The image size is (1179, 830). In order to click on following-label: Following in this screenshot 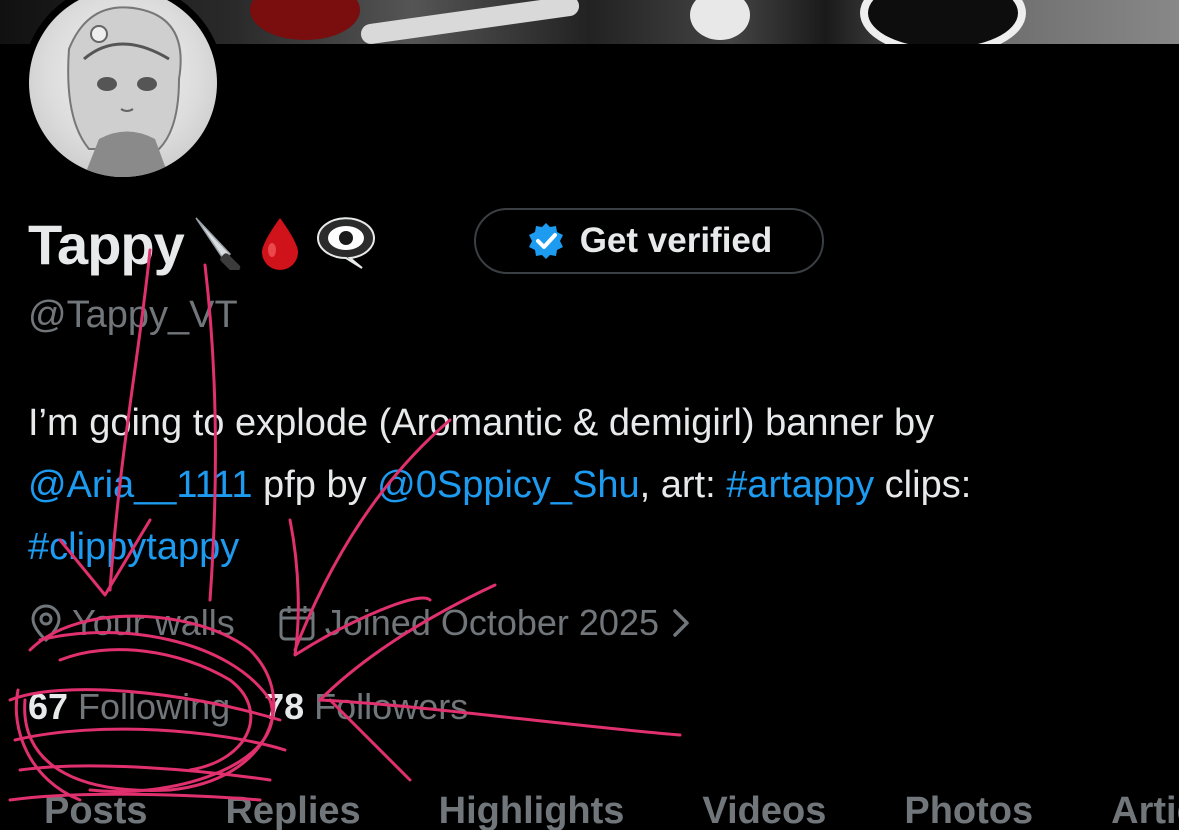, I will do `click(154, 706)`.